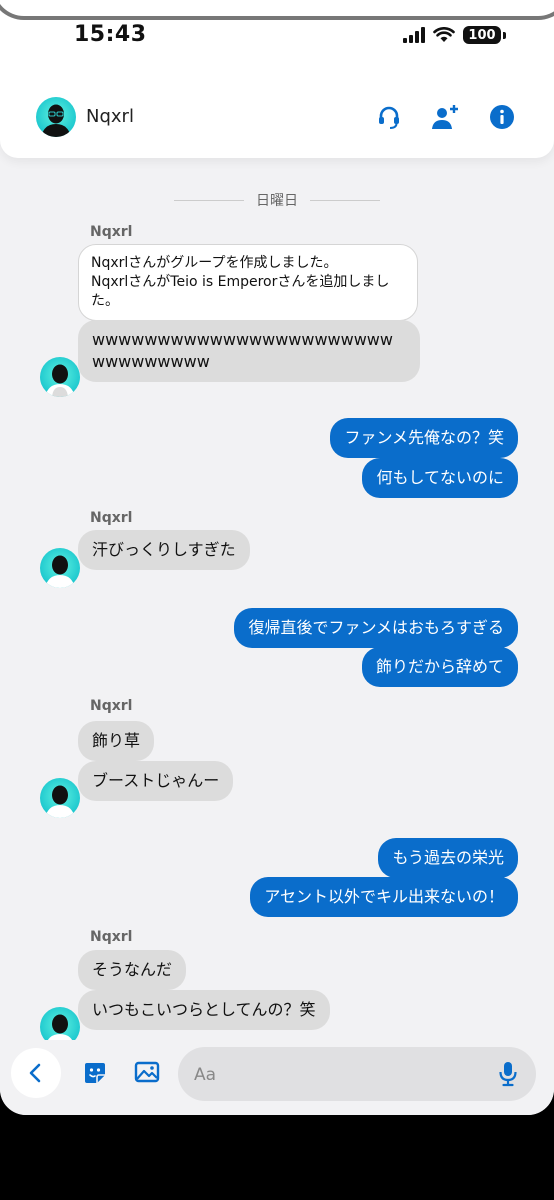 Image resolution: width=554 pixels, height=1200 pixels. I want to click on outgoing-message-bubble: アセント以外でキル出来ないの！, so click(384, 897).